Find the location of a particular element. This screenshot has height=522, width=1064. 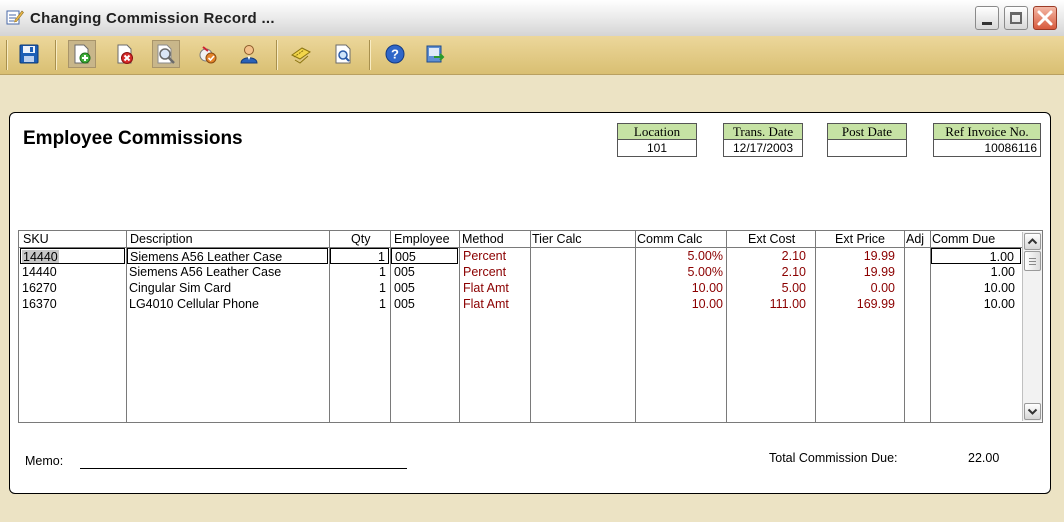

post-date-label: Post Date is located at coordinates (867, 131).